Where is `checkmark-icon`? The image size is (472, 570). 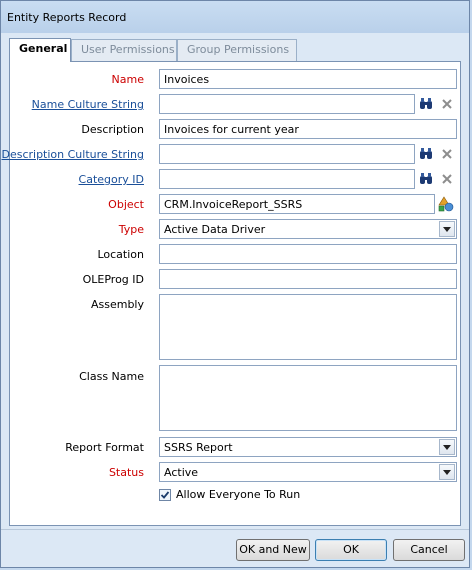 checkmark-icon is located at coordinates (165, 495).